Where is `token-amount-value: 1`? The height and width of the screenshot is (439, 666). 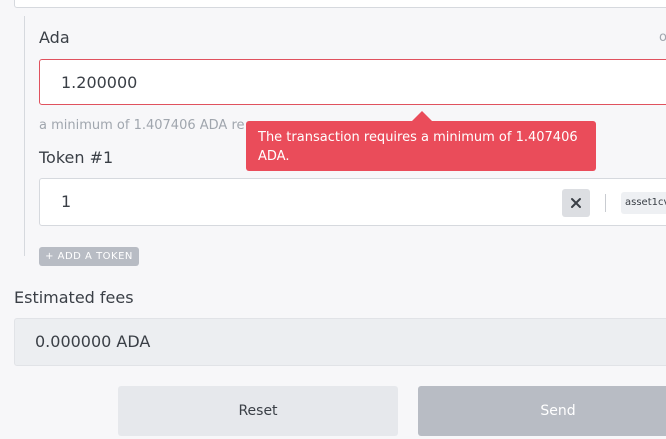 token-amount-value: 1 is located at coordinates (66, 201).